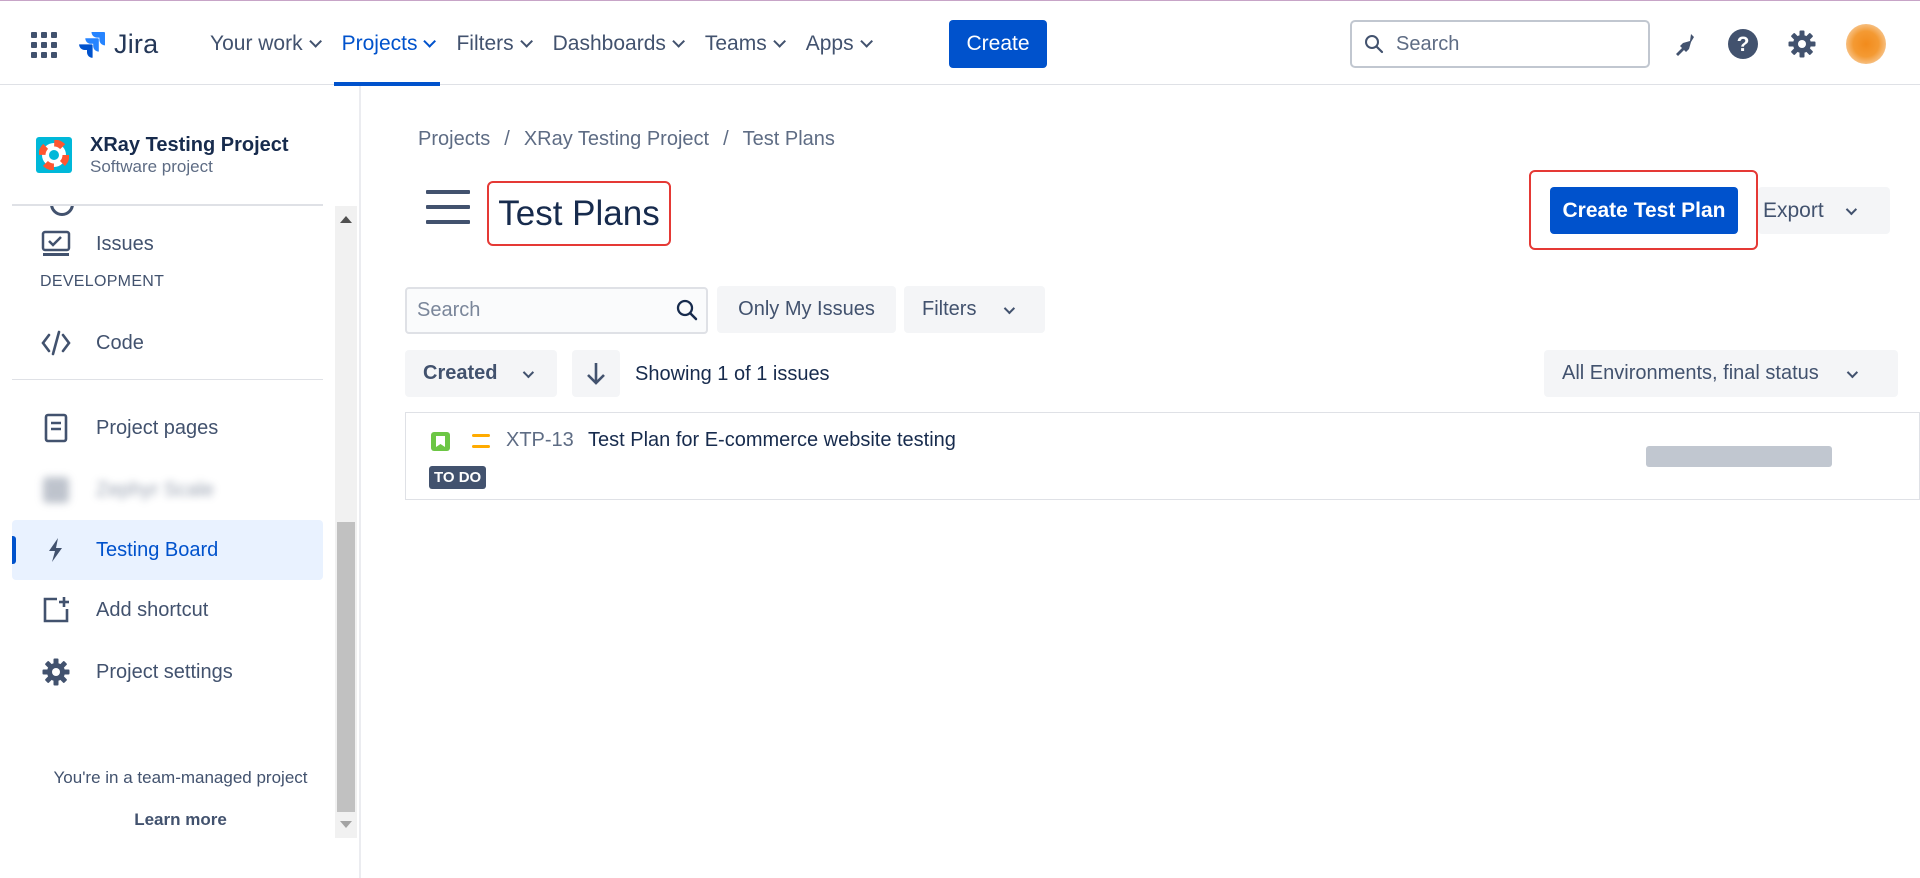 The height and width of the screenshot is (878, 1920). I want to click on lightning-icon, so click(56, 550).